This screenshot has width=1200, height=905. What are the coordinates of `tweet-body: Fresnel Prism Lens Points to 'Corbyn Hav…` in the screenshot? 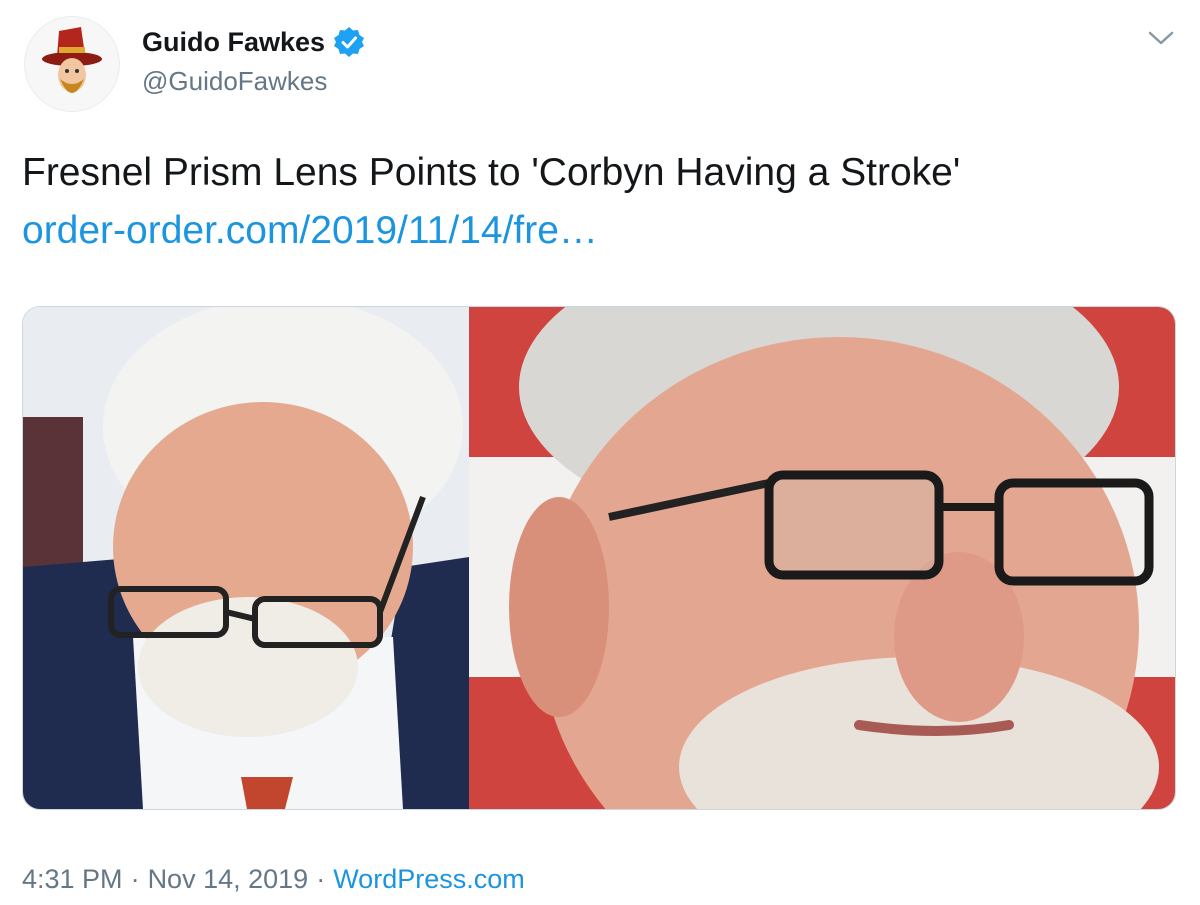 It's located at (491, 172).